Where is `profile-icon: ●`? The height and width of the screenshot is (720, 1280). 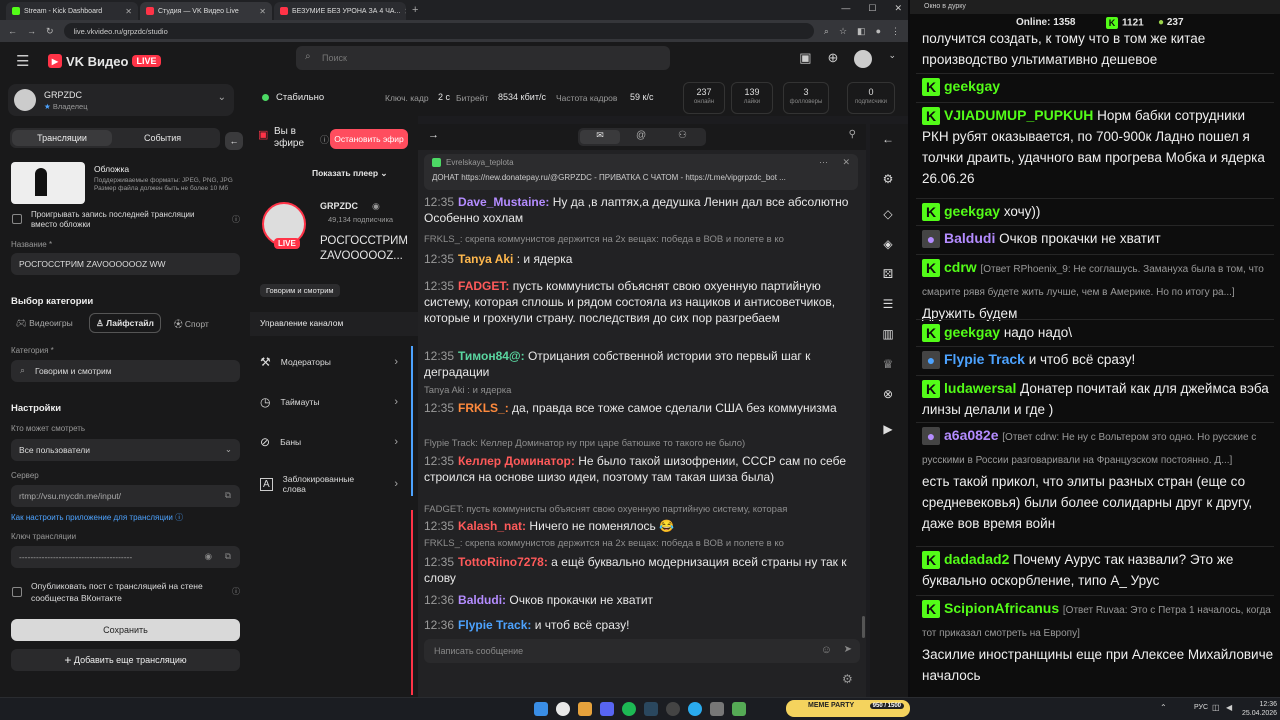
profile-icon: ● is located at coordinates (878, 31).